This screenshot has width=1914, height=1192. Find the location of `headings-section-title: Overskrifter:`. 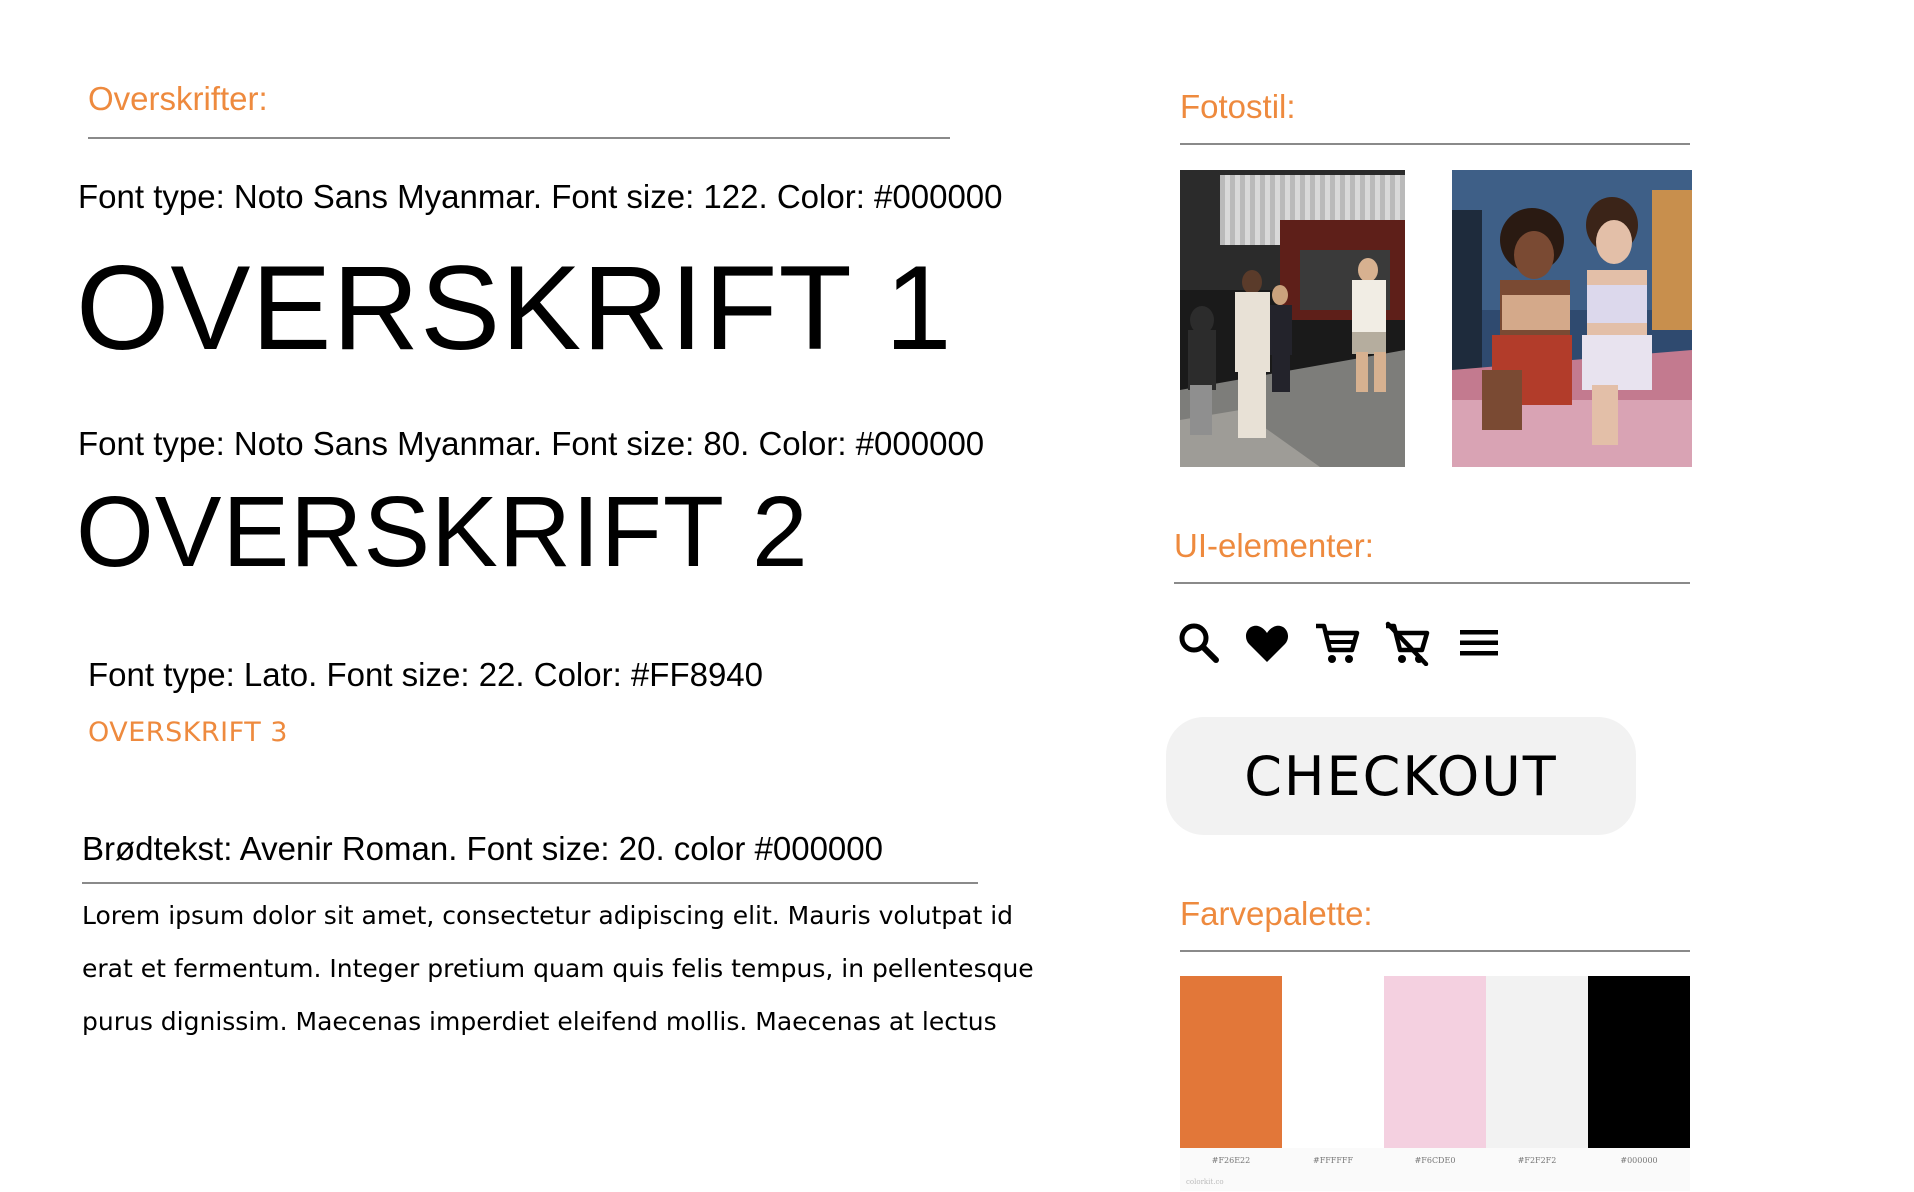

headings-section-title: Overskrifter: is located at coordinates (178, 98).